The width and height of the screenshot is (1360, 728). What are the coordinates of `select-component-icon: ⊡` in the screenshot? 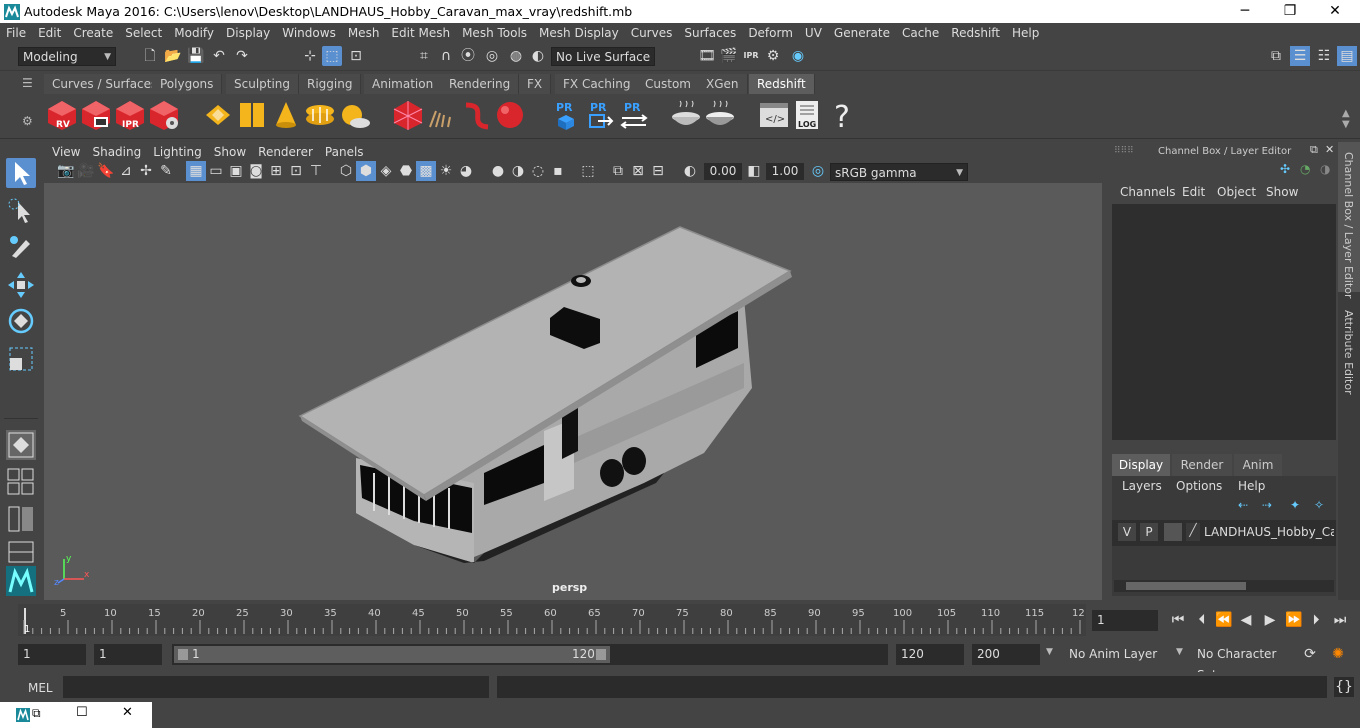 It's located at (356, 56).